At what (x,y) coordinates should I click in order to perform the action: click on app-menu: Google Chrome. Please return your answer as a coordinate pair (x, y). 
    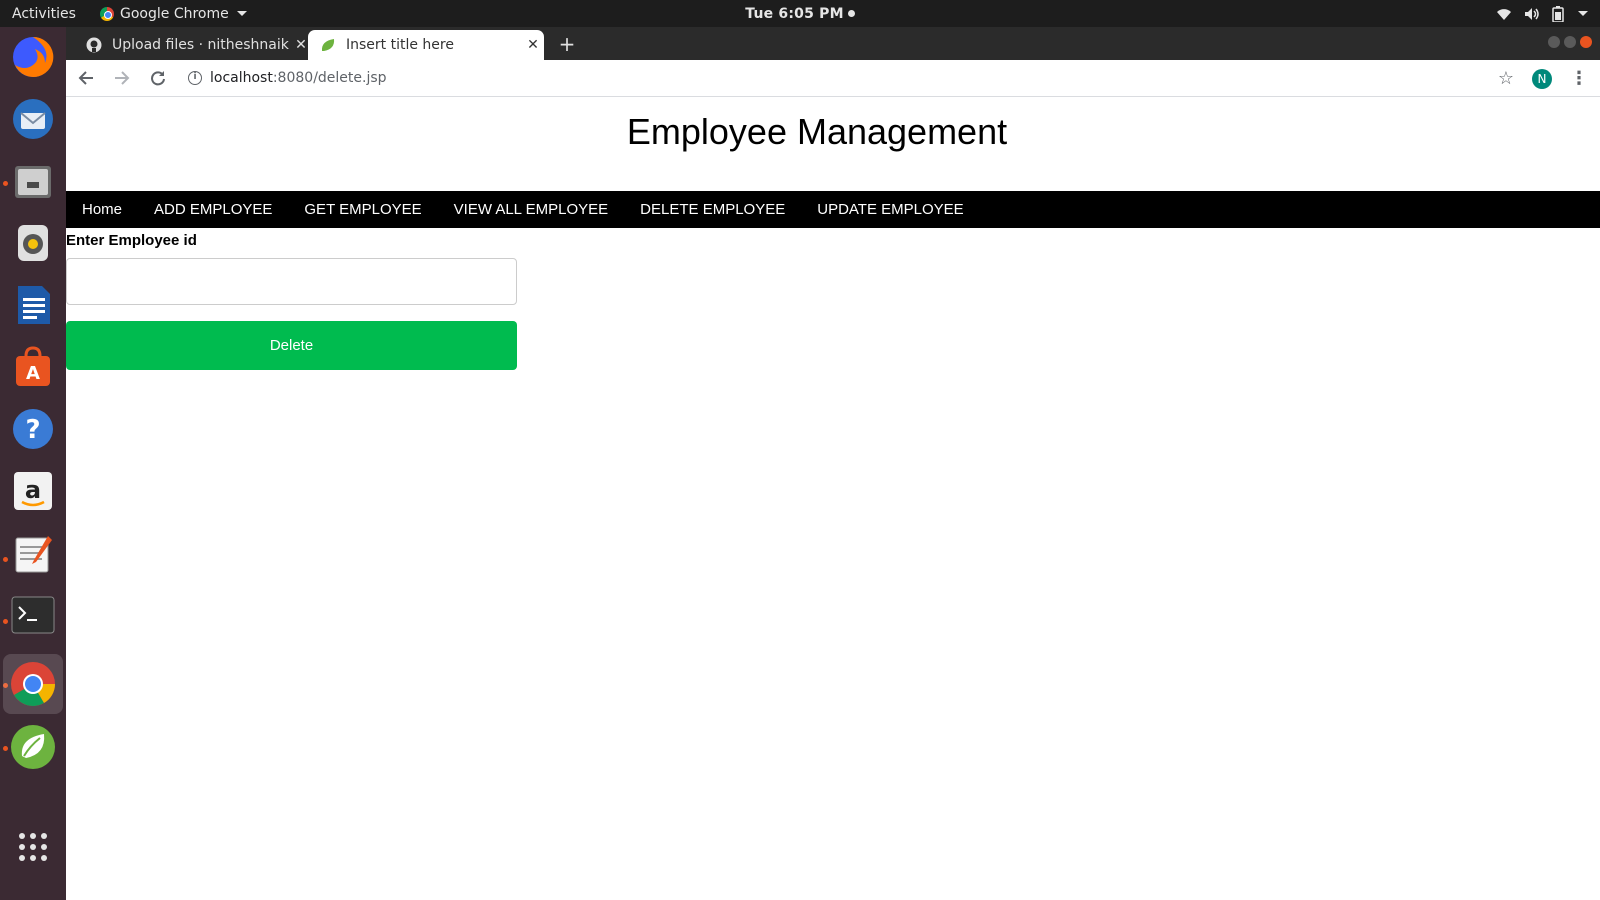
    Looking at the image, I should click on (173, 14).